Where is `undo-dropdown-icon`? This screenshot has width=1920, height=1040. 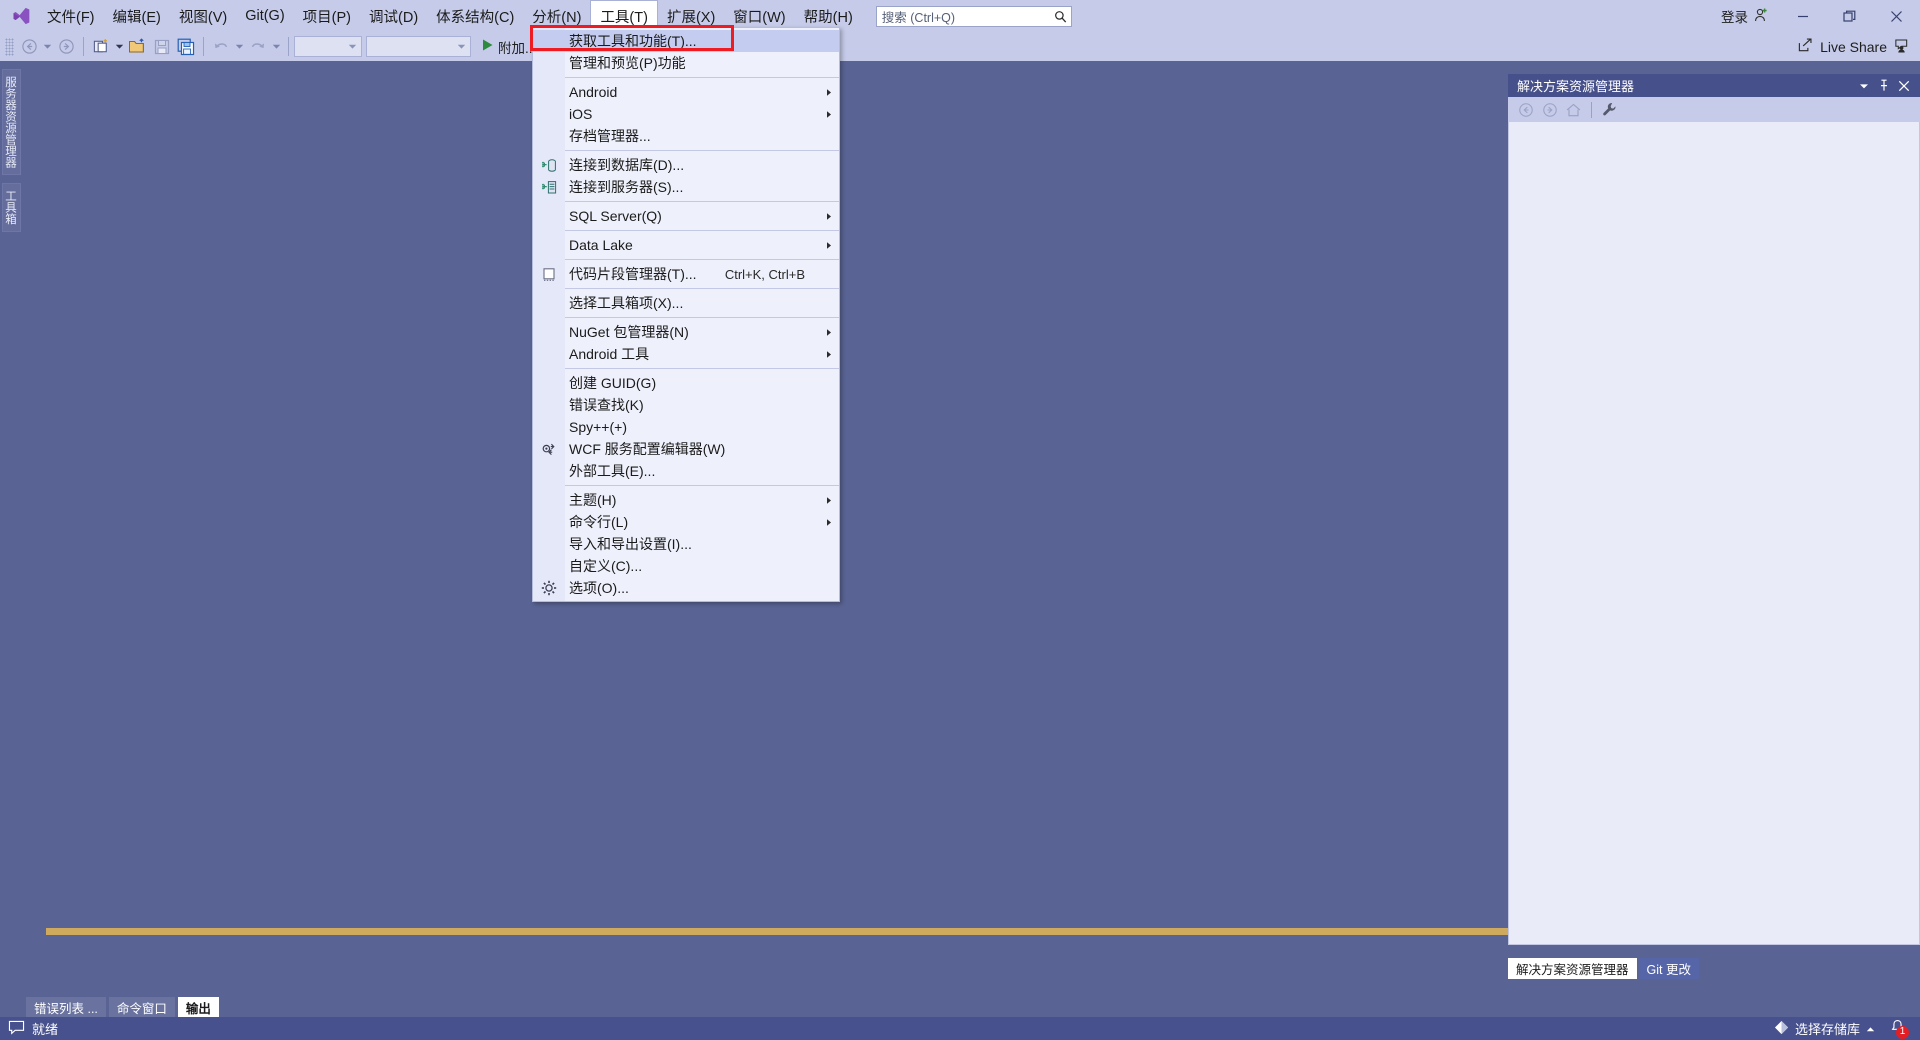
undo-dropdown-icon is located at coordinates (239, 46).